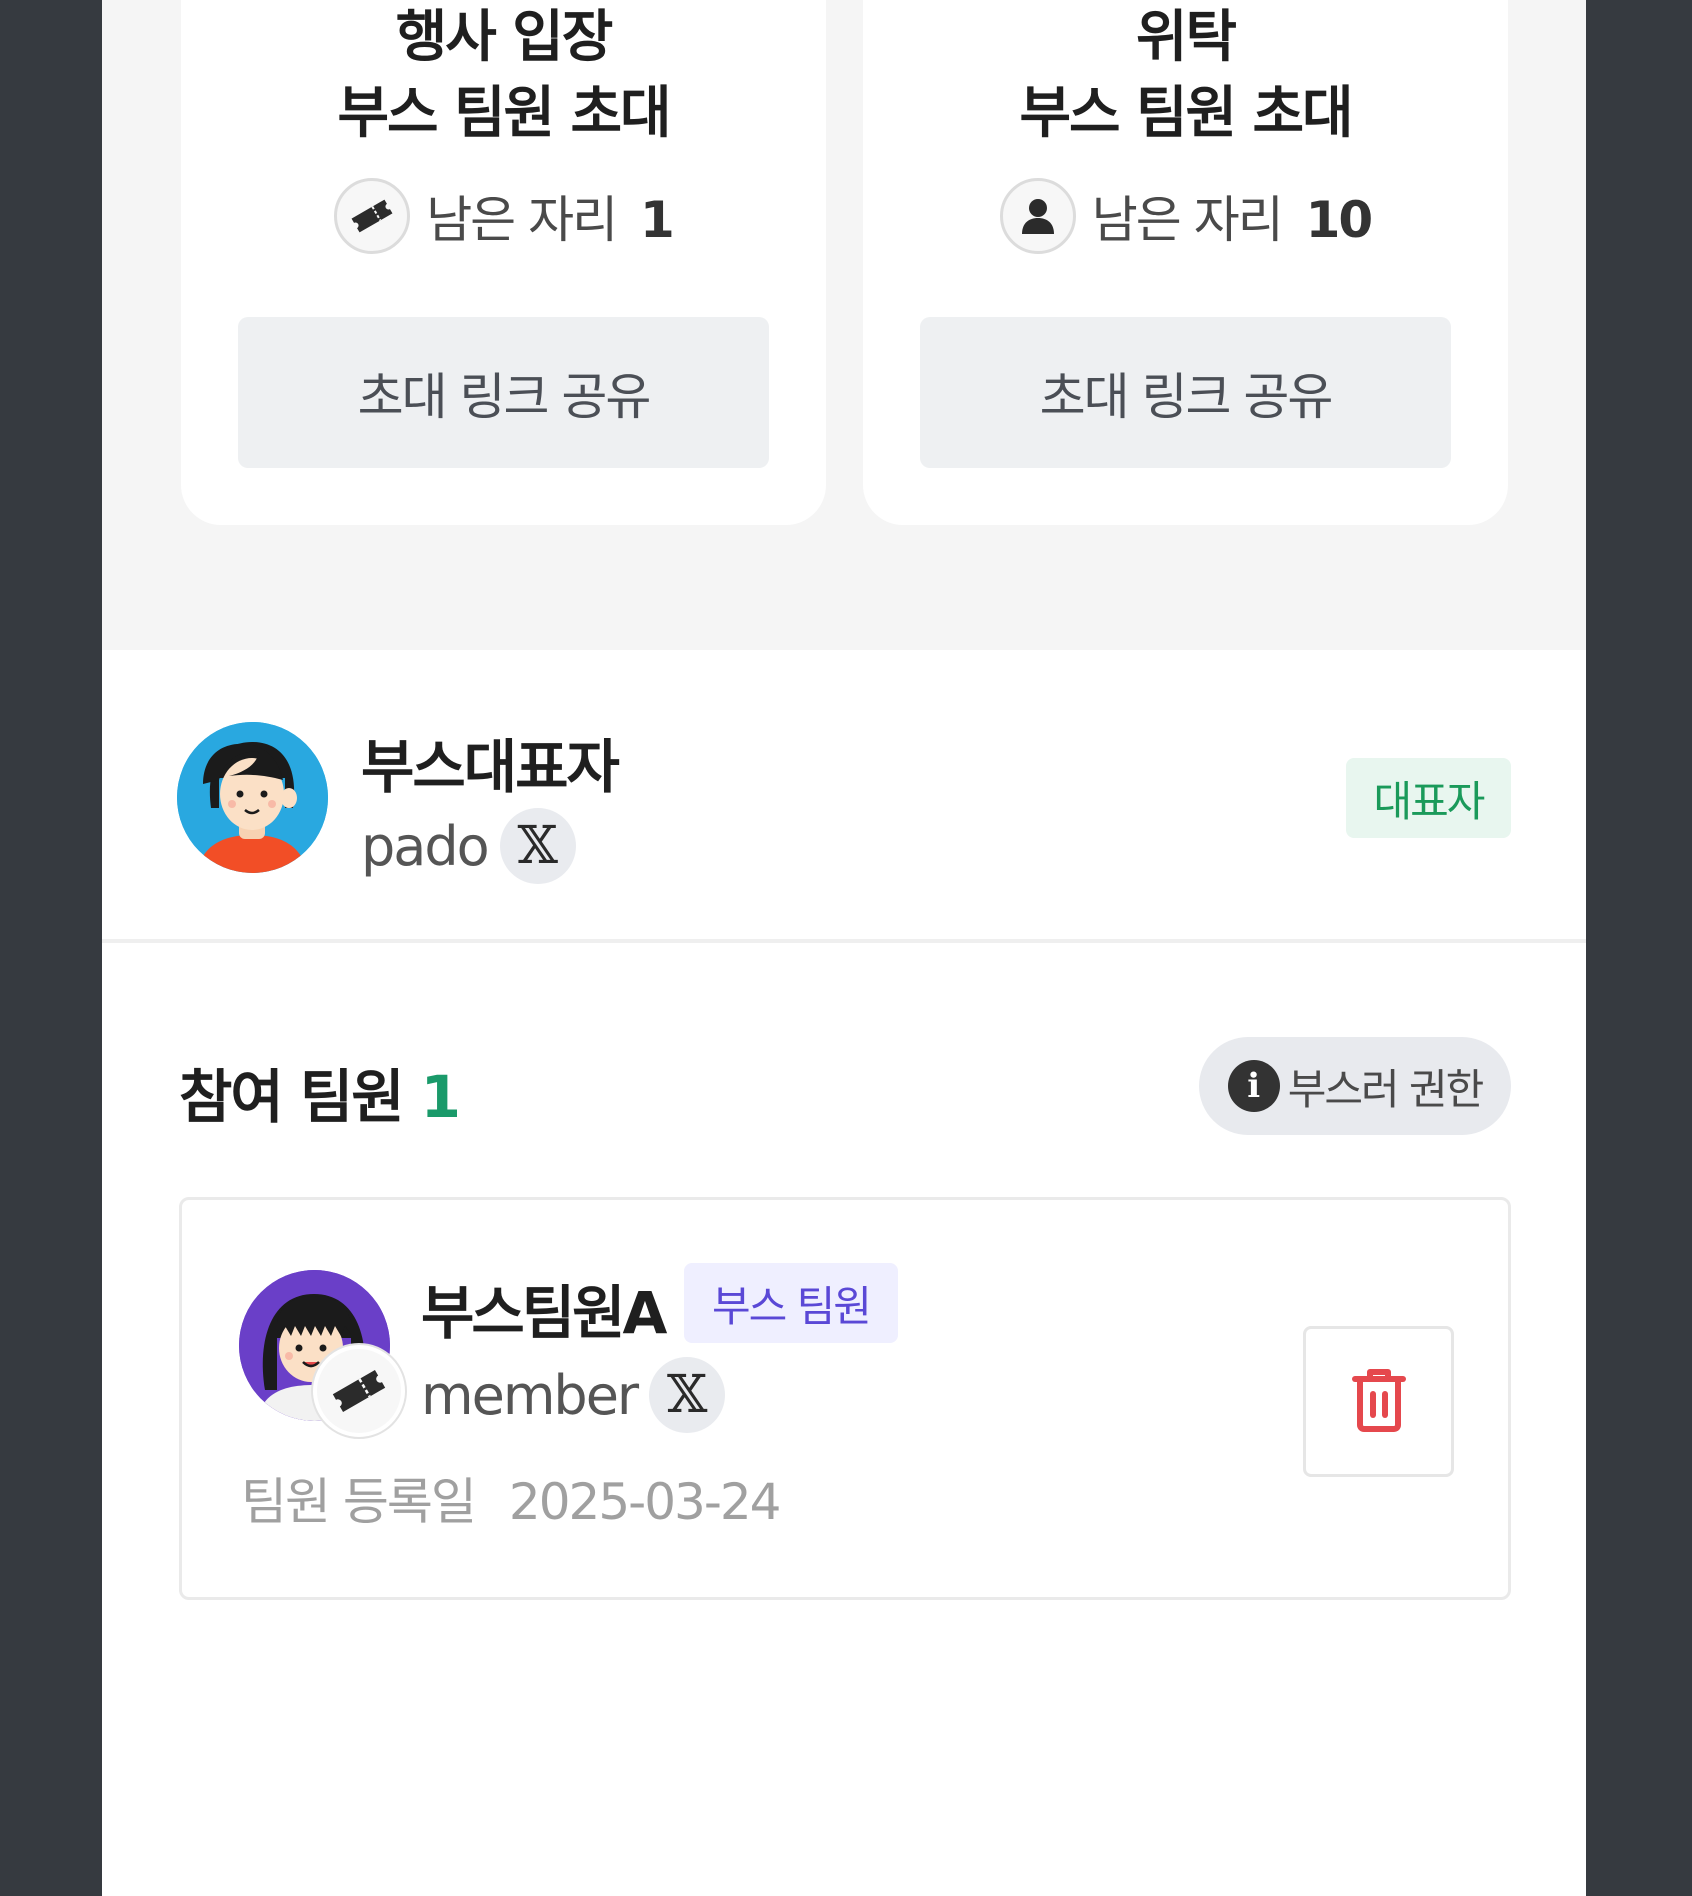 This screenshot has height=1896, width=1692. I want to click on registration-row: 팀원 등록일 2025-03-24, so click(511, 1498).